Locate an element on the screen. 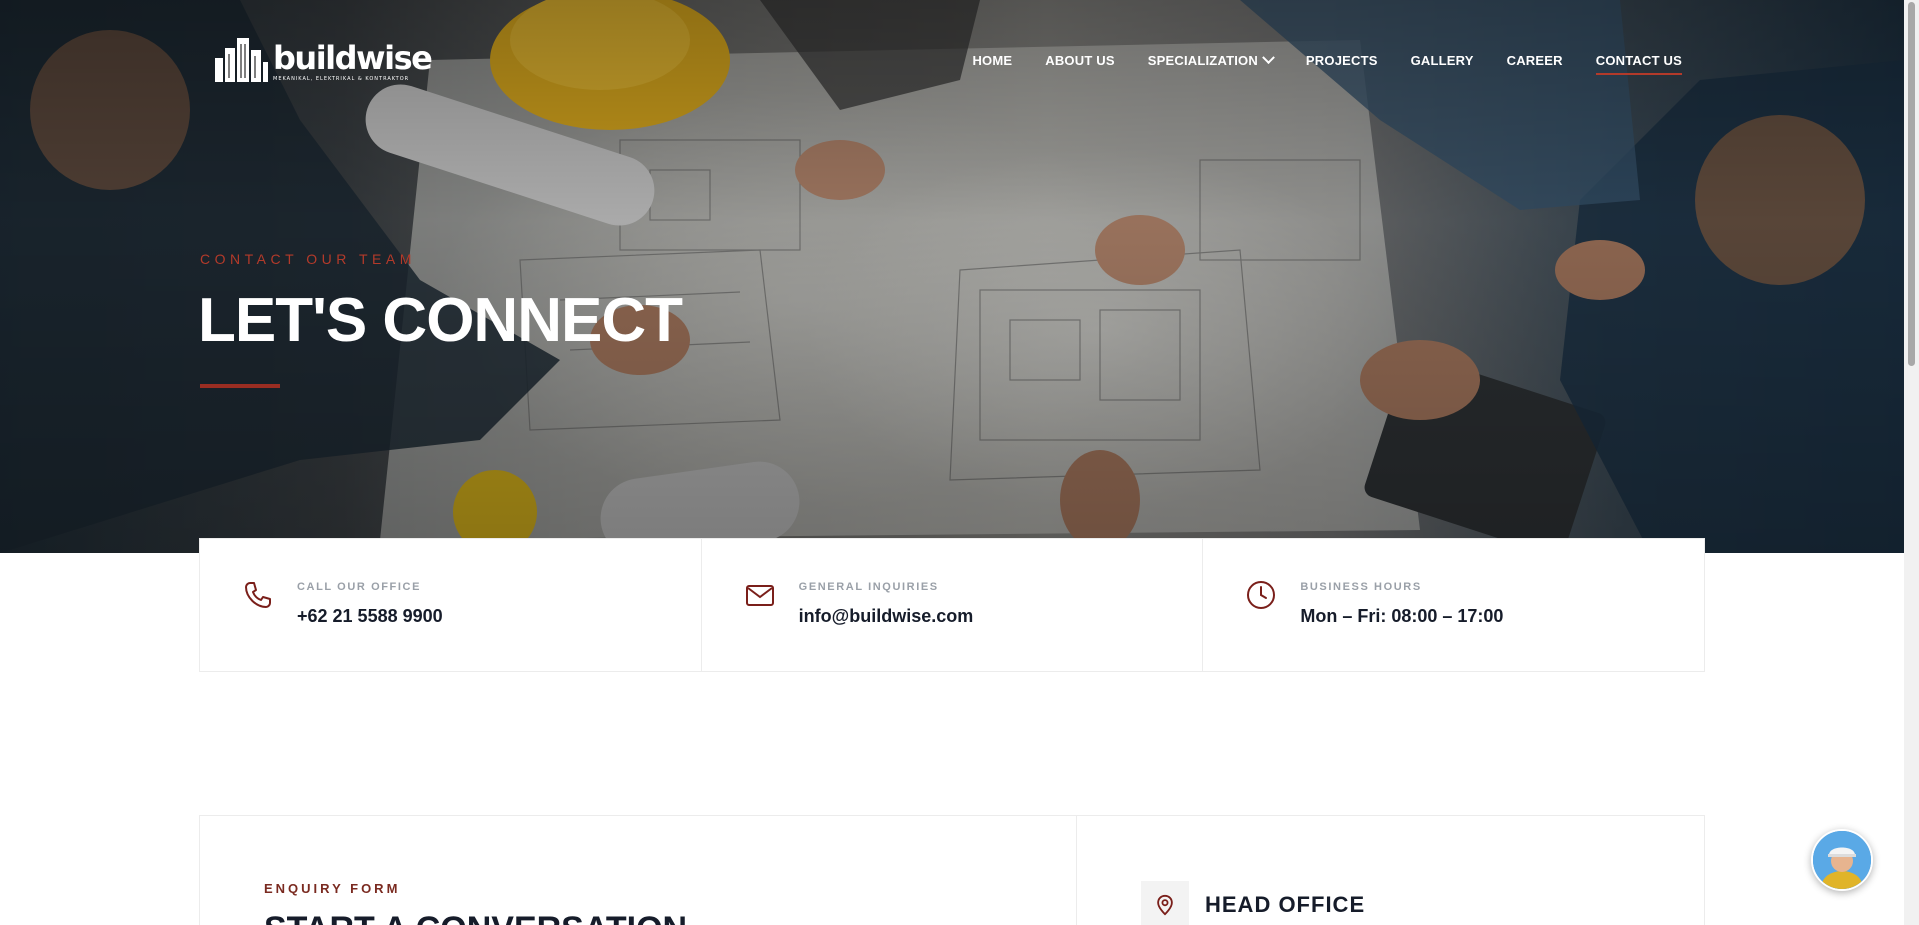 The height and width of the screenshot is (925, 1919). contact-card-value: +62 21 5588 9900 is located at coordinates (370, 616).